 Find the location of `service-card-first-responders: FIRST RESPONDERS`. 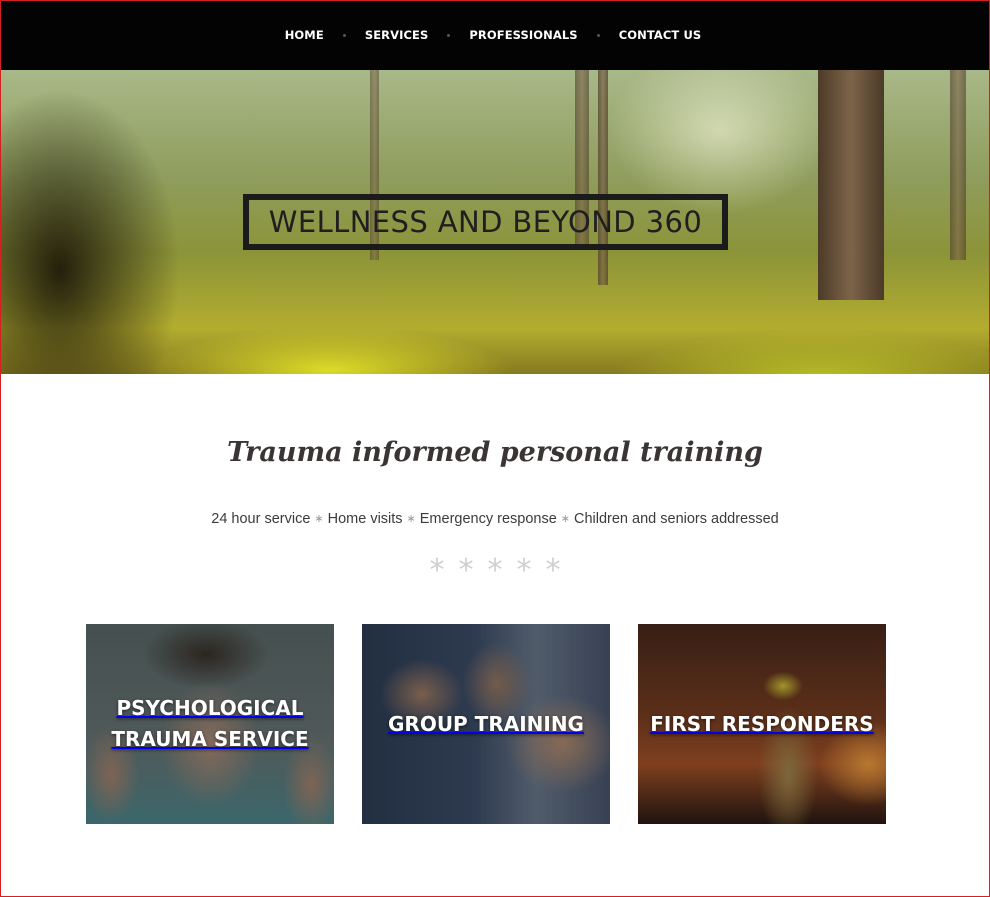

service-card-first-responders: FIRST RESPONDERS is located at coordinates (762, 724).